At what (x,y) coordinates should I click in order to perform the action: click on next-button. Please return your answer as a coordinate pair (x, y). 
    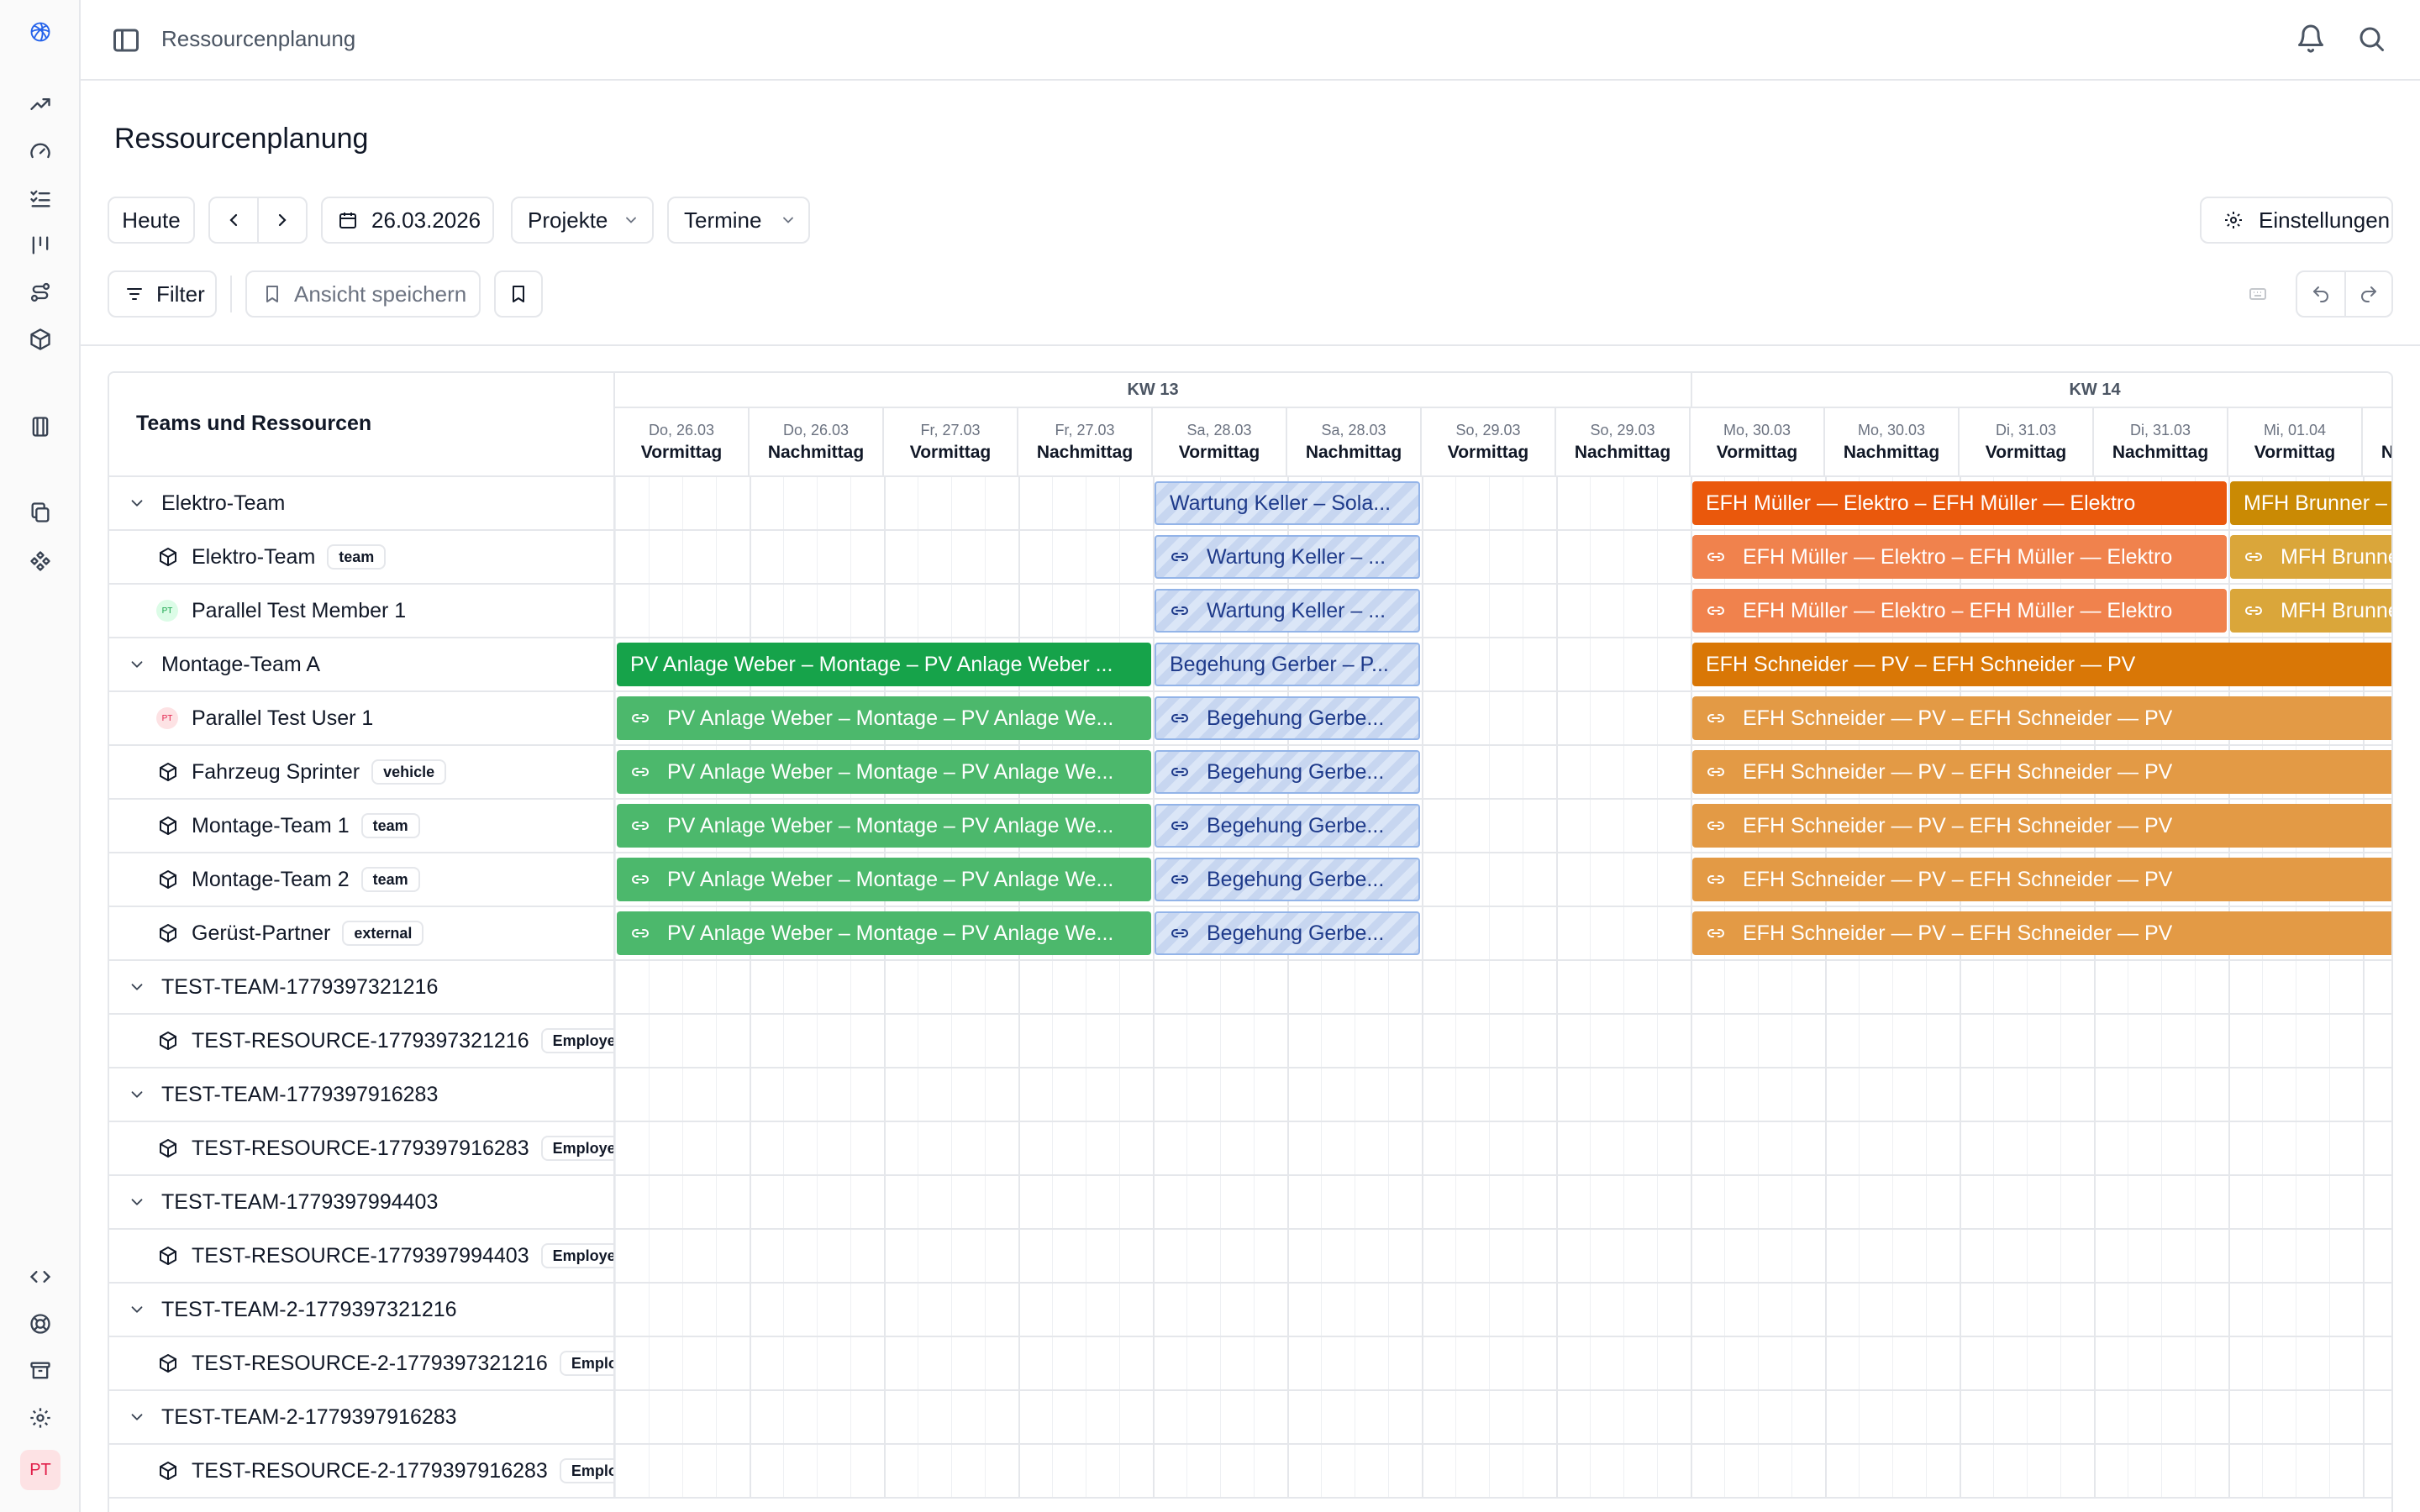
    Looking at the image, I should click on (283, 220).